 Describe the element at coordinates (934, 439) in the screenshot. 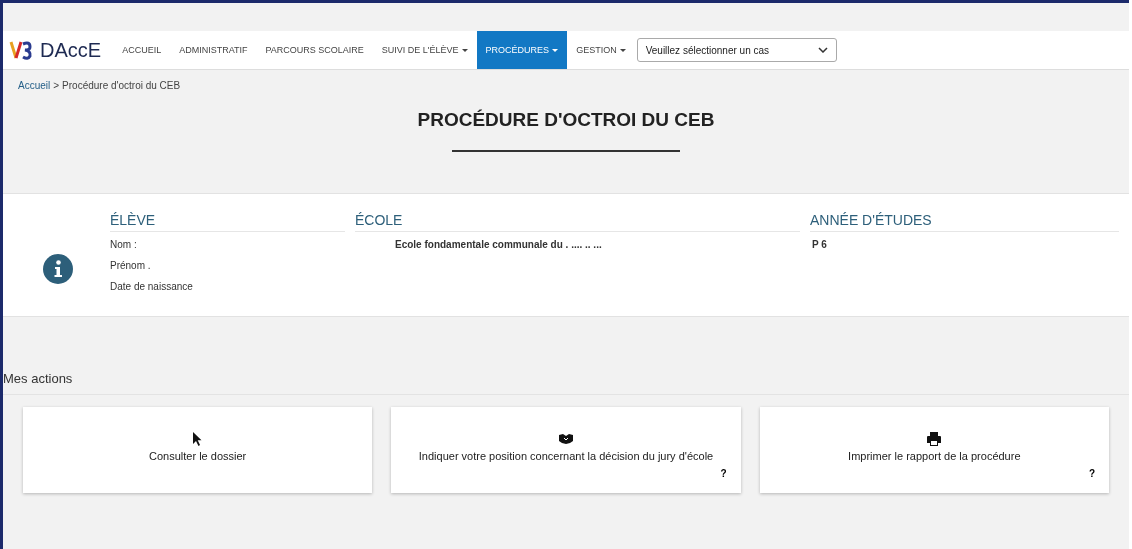

I see `printer-icon` at that location.